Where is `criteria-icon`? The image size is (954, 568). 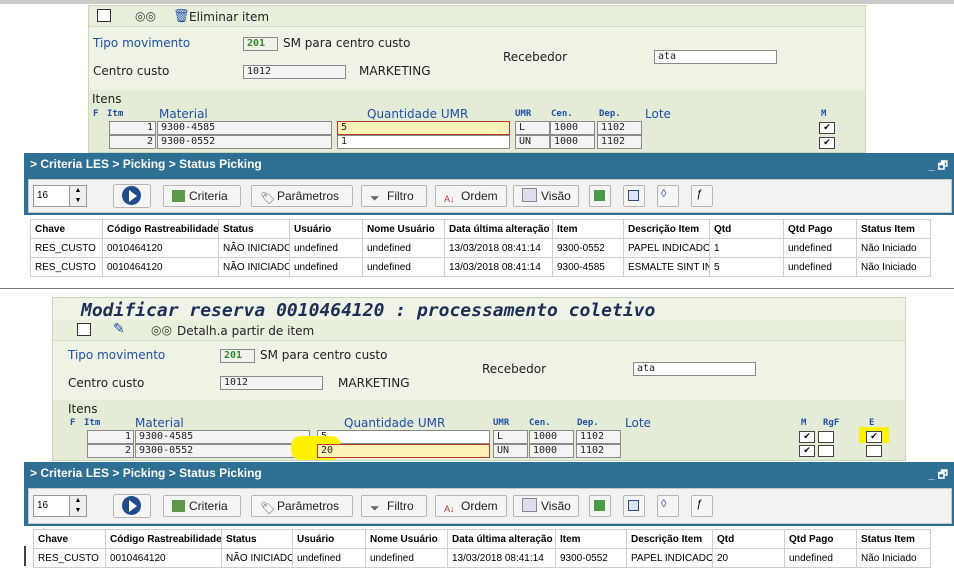 criteria-icon is located at coordinates (178, 506).